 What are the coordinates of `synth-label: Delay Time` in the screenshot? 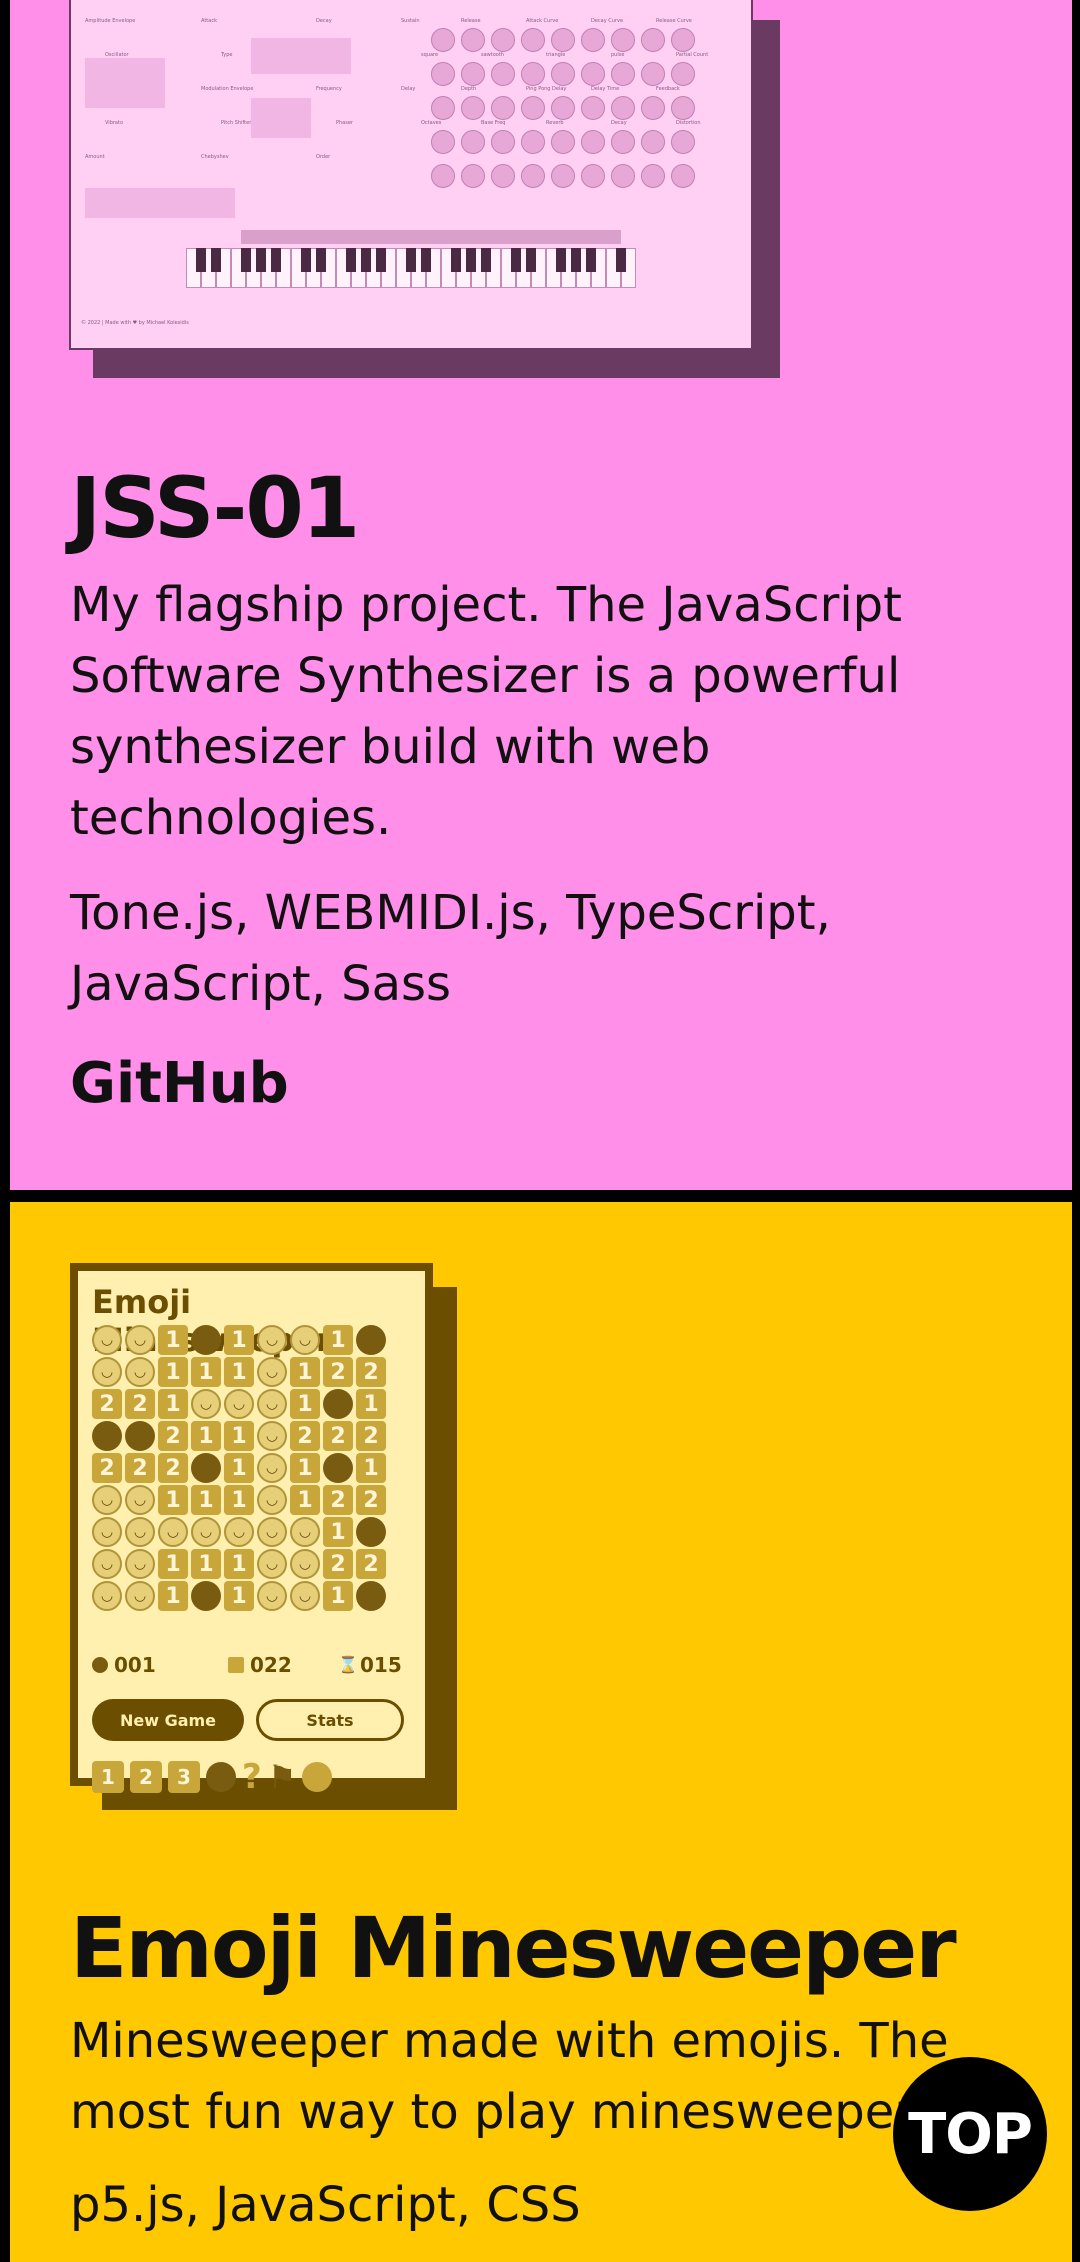 It's located at (605, 89).